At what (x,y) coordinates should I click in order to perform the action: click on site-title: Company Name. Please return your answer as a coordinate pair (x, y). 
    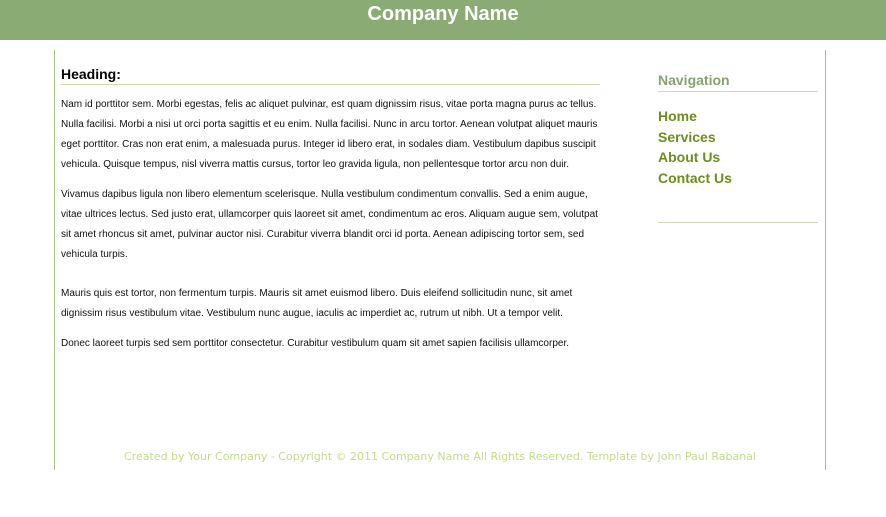
    Looking at the image, I should click on (443, 13).